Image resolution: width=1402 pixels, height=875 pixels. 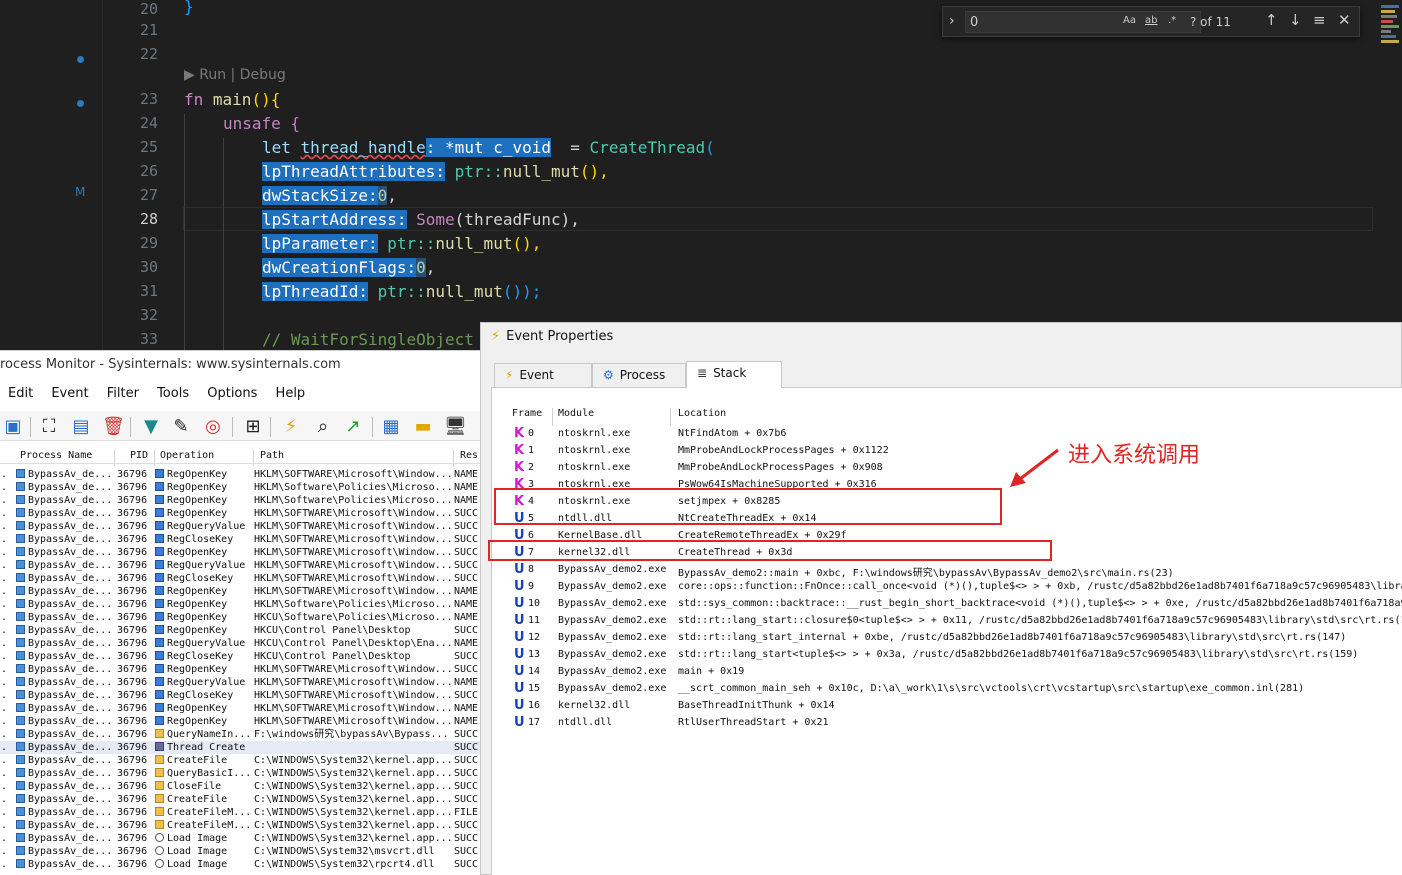 I want to click on code-line-26: lpThreadAttributes: ptr::null_mut(),, so click(x=435, y=172).